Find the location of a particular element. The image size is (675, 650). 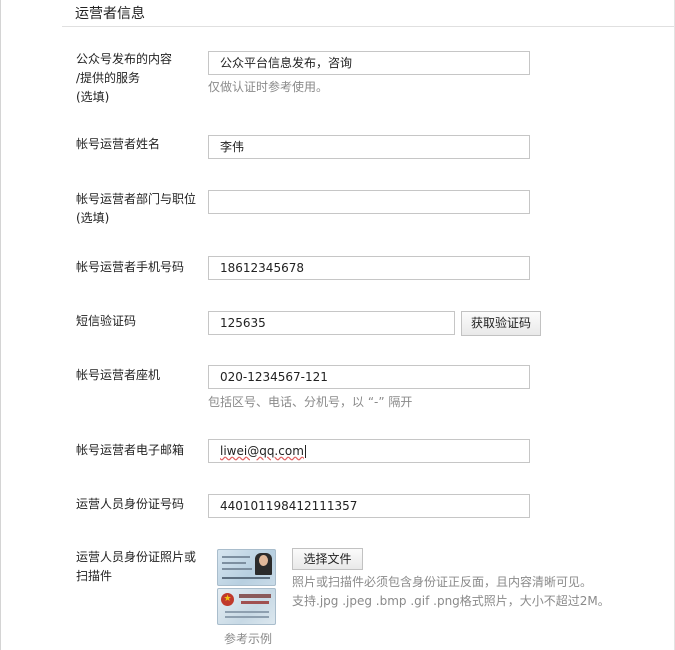

dept-label: 帐号运营者部门与职位 (选填) is located at coordinates (141, 209).